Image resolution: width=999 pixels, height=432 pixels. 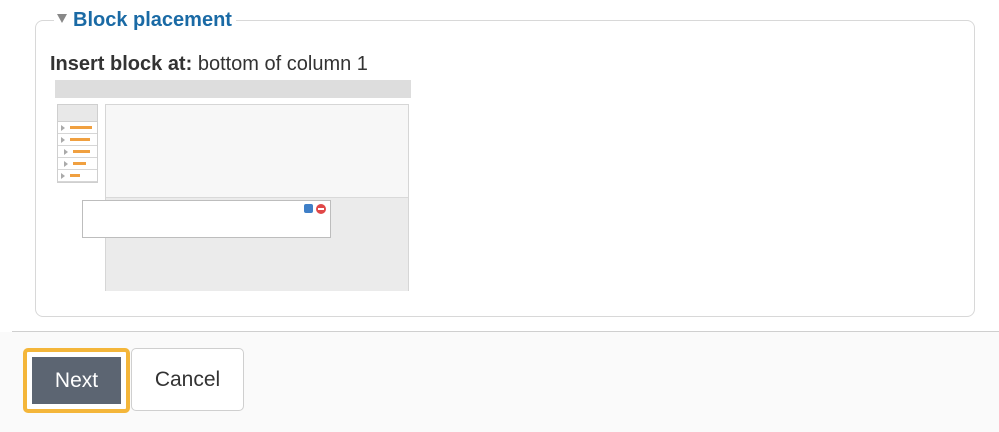 I want to click on collapse-triangle-icon, so click(x=62, y=18).